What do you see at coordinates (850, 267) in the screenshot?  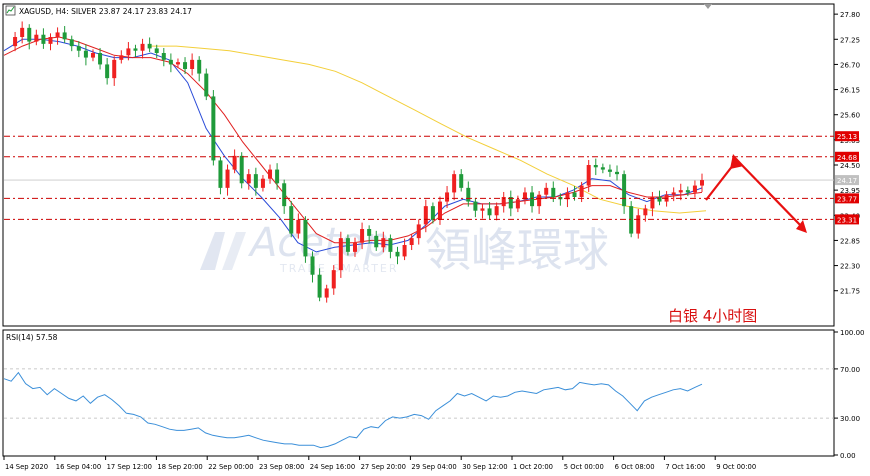 I see `price-tick-label: 22.30` at bounding box center [850, 267].